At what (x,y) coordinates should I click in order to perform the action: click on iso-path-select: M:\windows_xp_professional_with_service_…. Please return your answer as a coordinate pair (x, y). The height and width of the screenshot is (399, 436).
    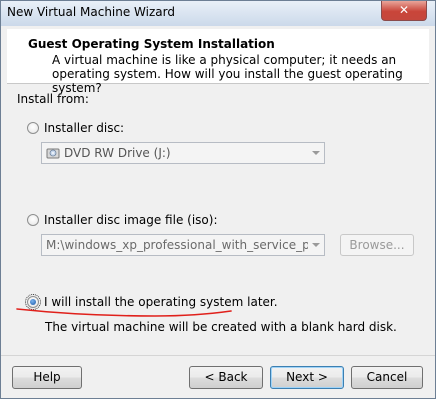
    Looking at the image, I should click on (183, 245).